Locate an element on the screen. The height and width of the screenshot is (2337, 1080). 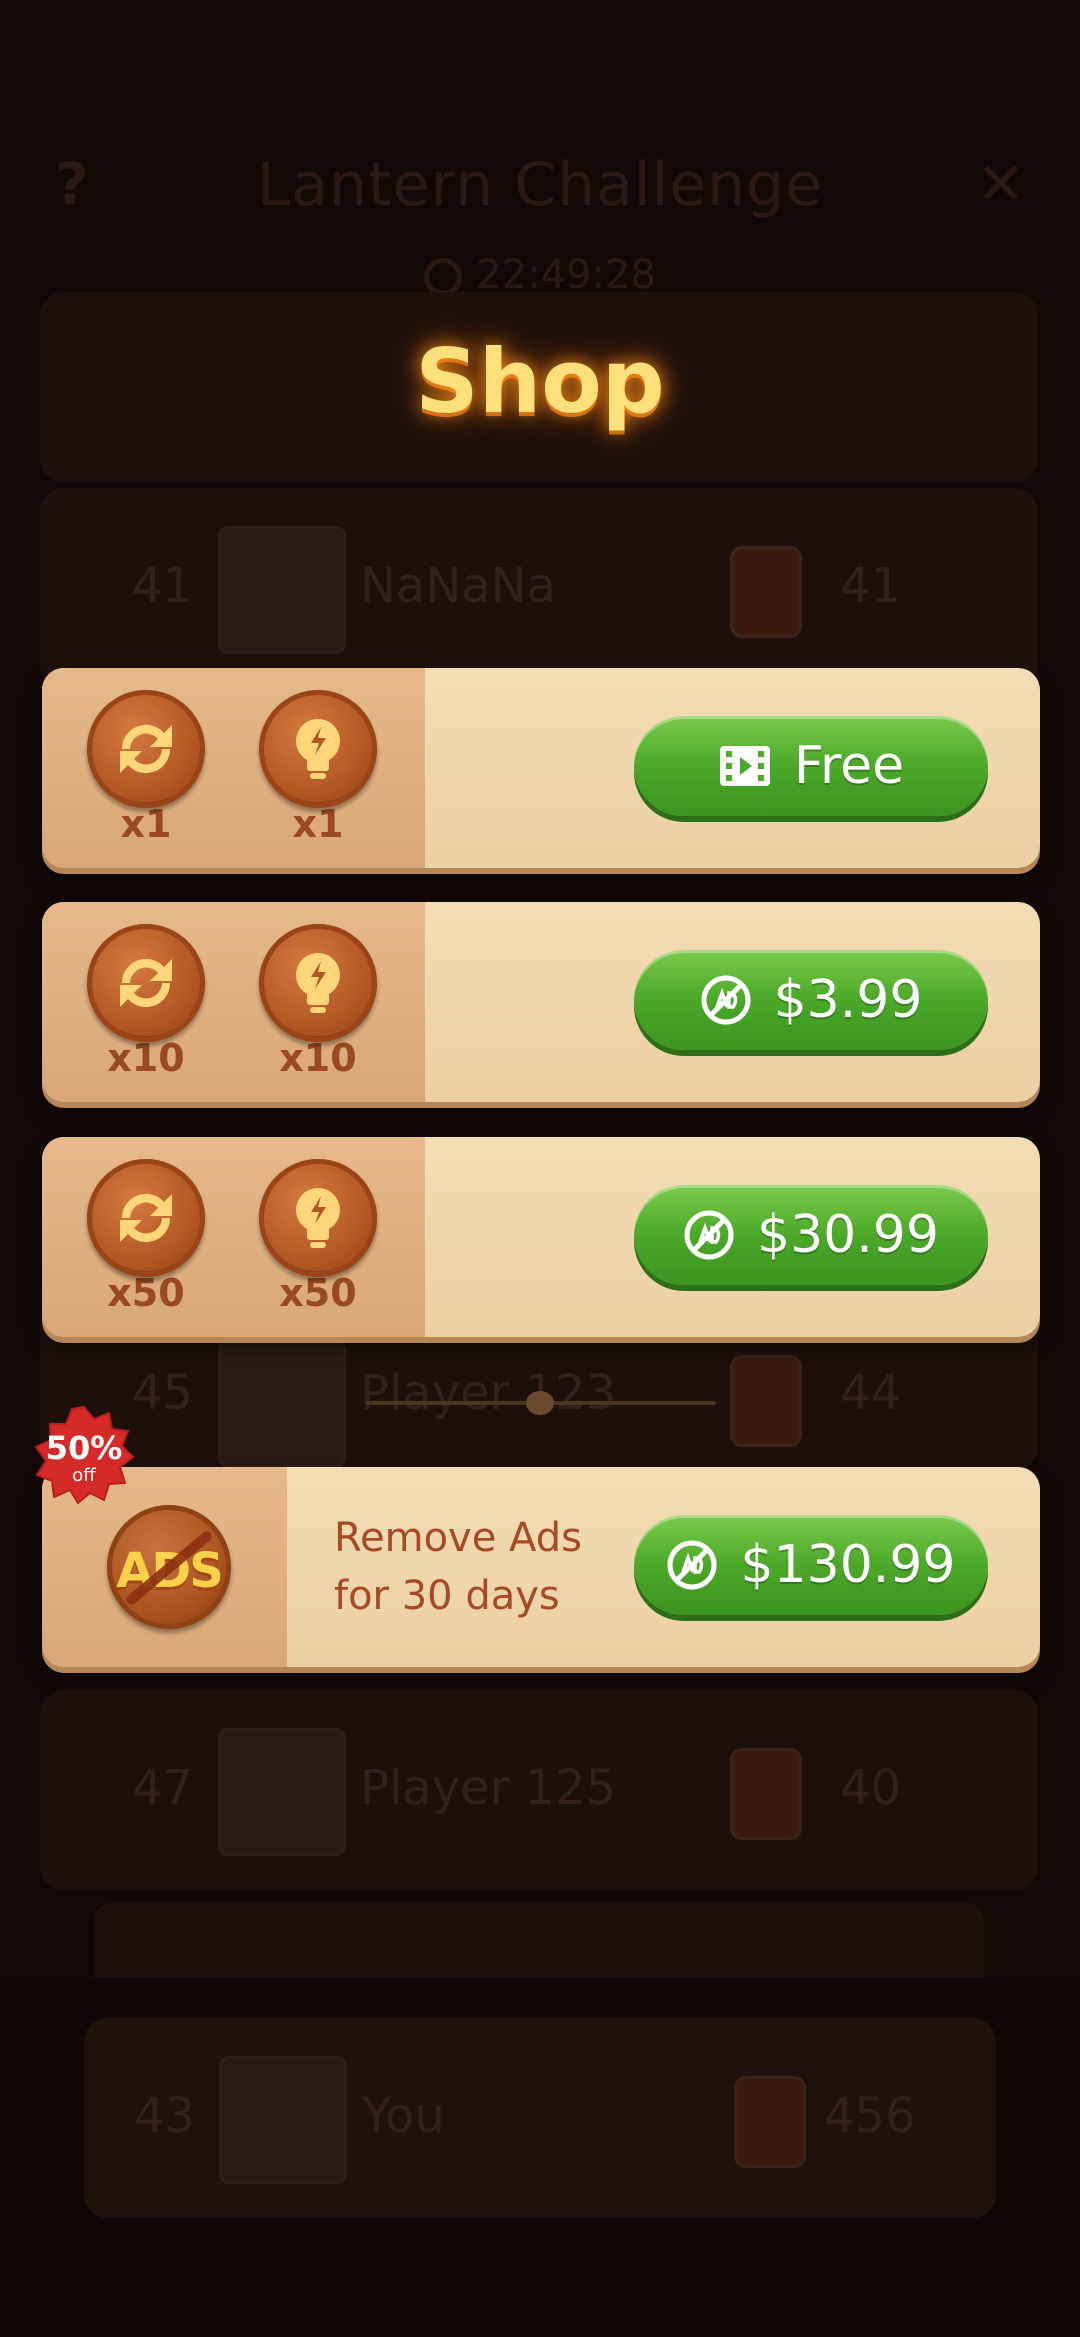
row-player-name: NaNaNa is located at coordinates (458, 586).